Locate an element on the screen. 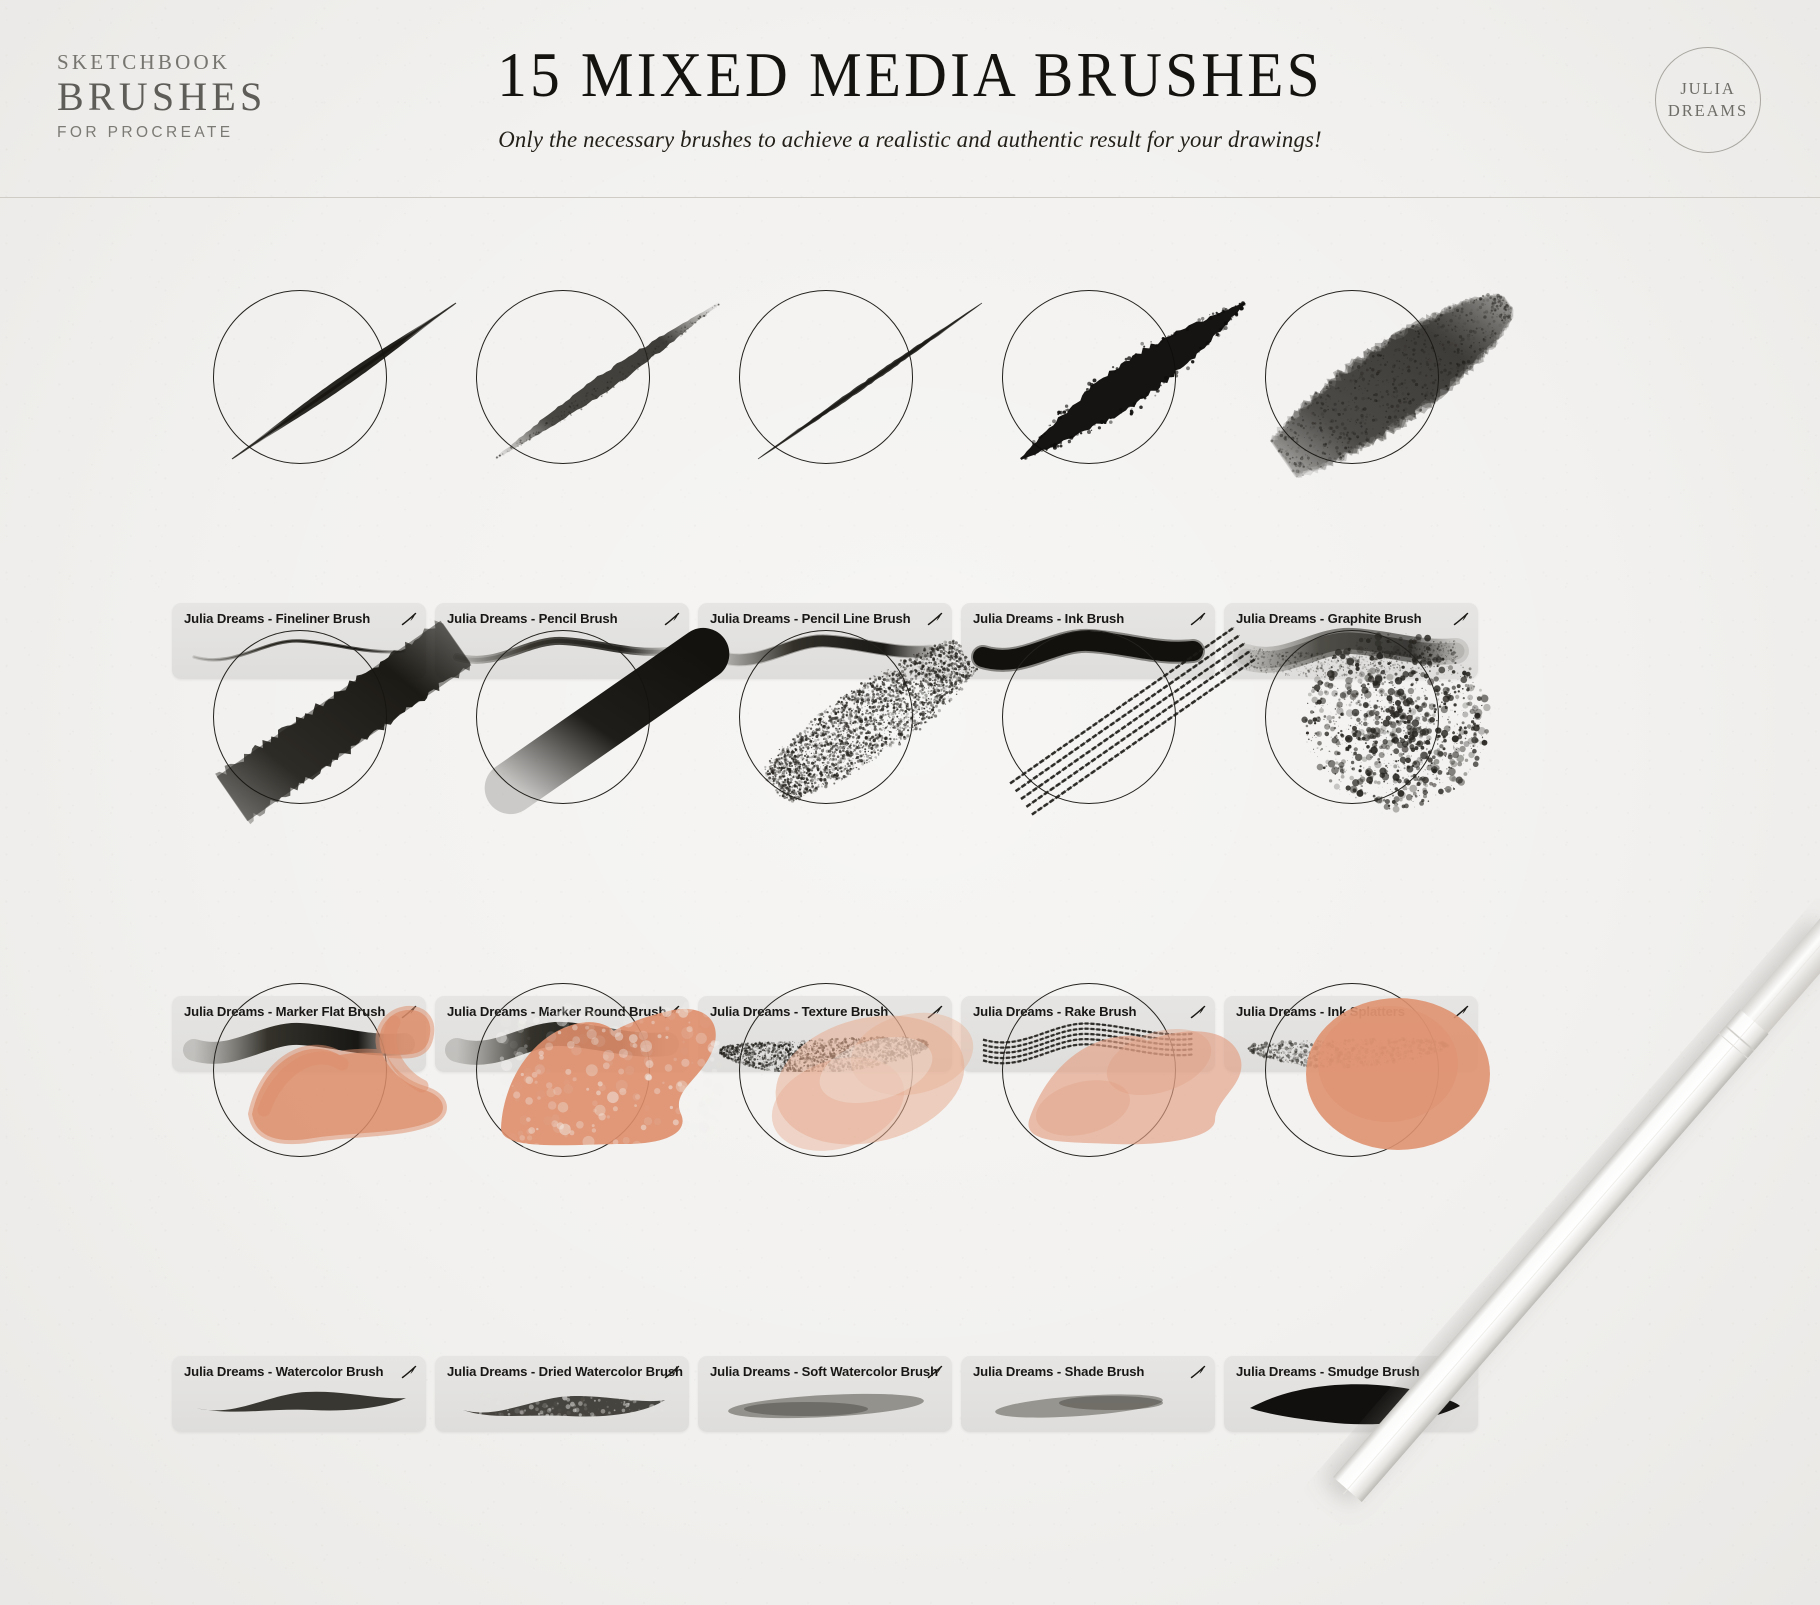  brush-name-label: Julia Dreams - Watercolor Brush is located at coordinates (284, 1371).